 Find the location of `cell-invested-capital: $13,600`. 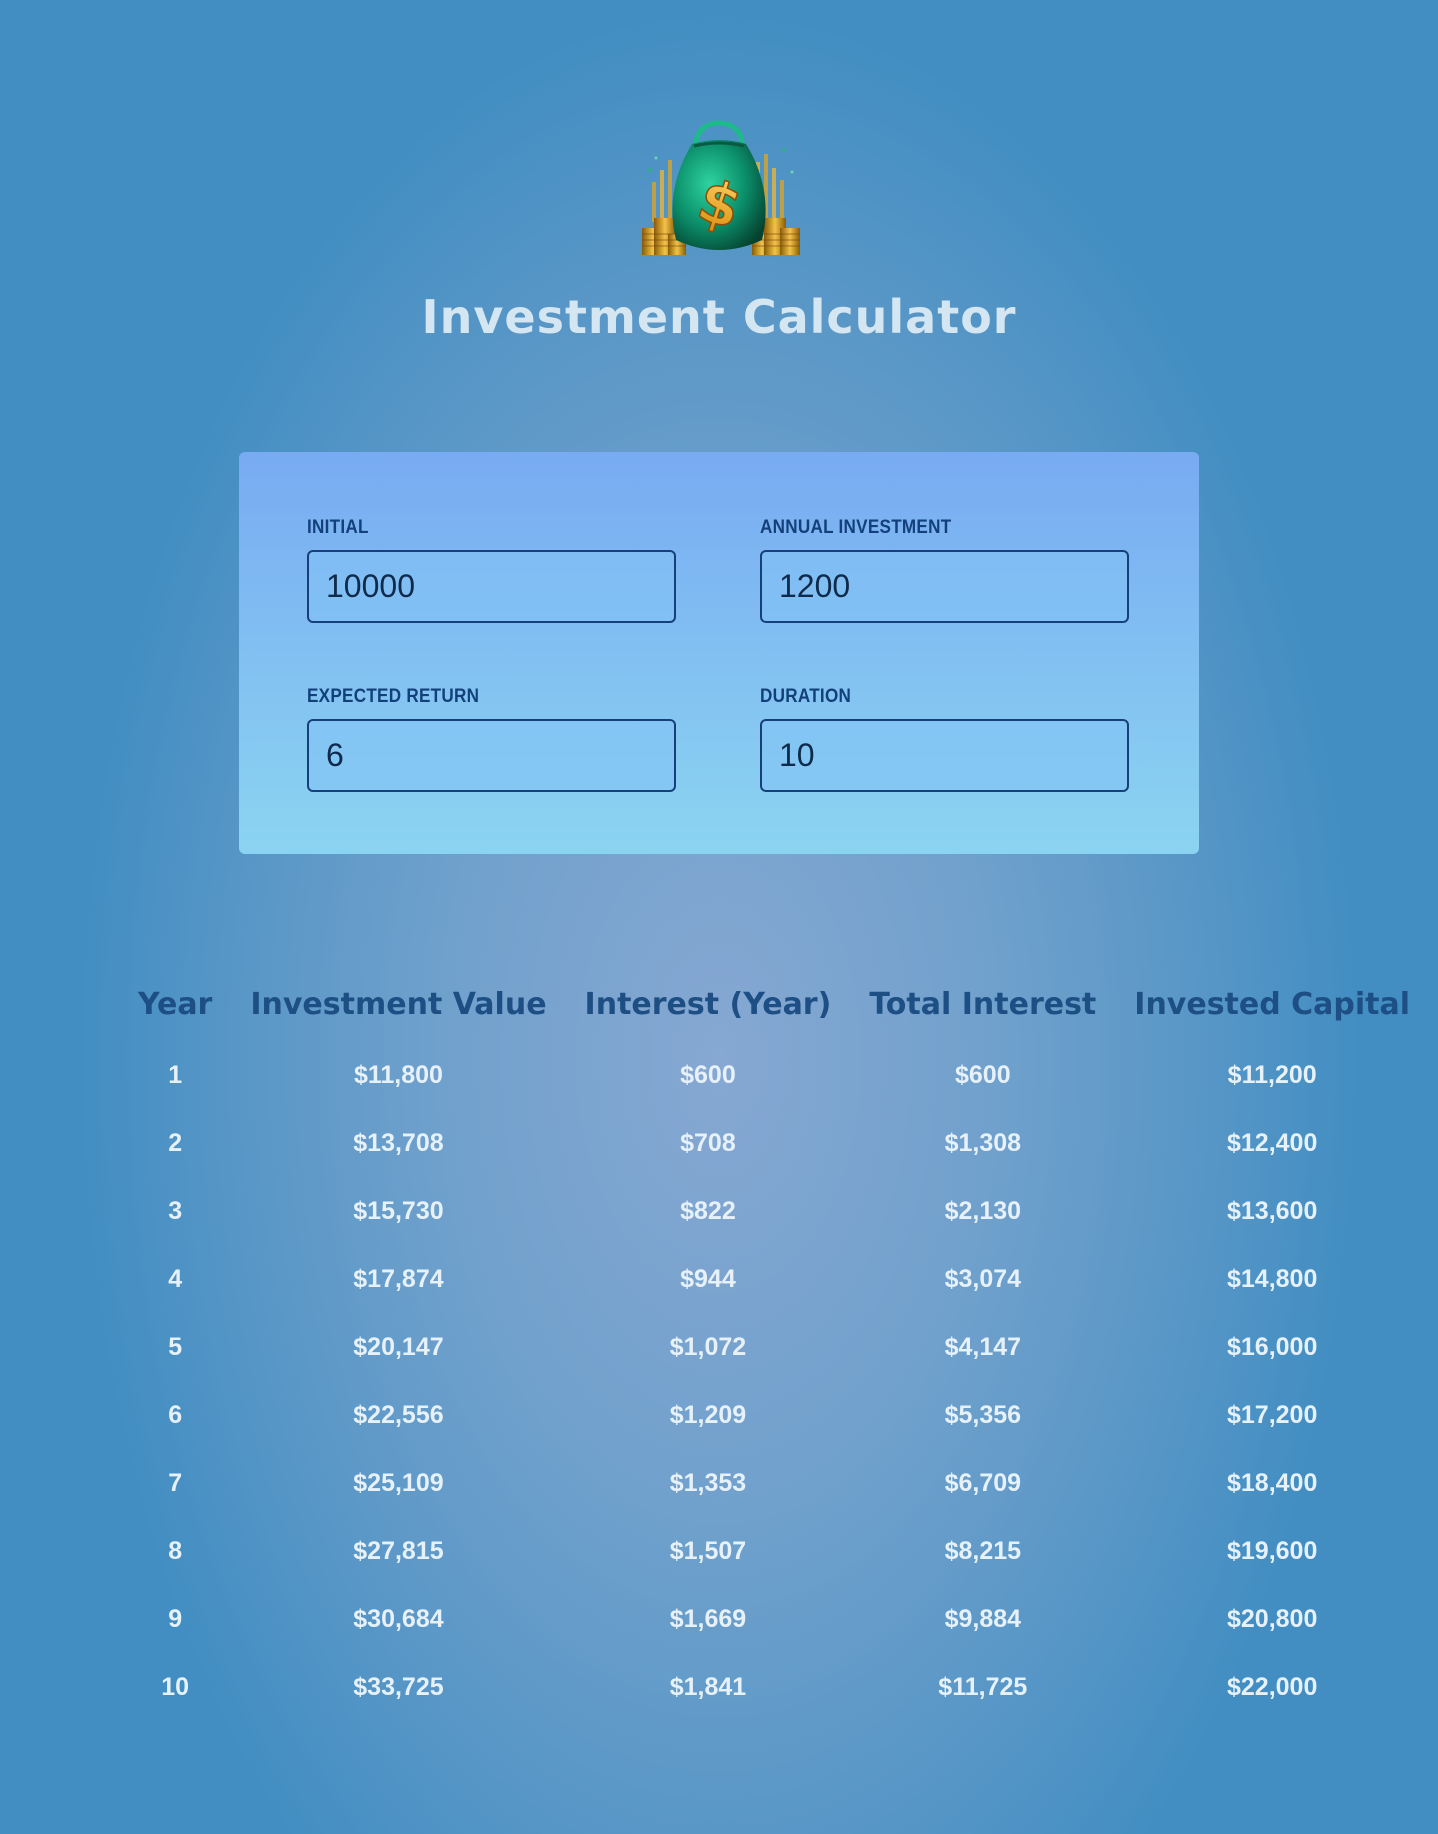

cell-invested-capital: $13,600 is located at coordinates (1272, 1210).